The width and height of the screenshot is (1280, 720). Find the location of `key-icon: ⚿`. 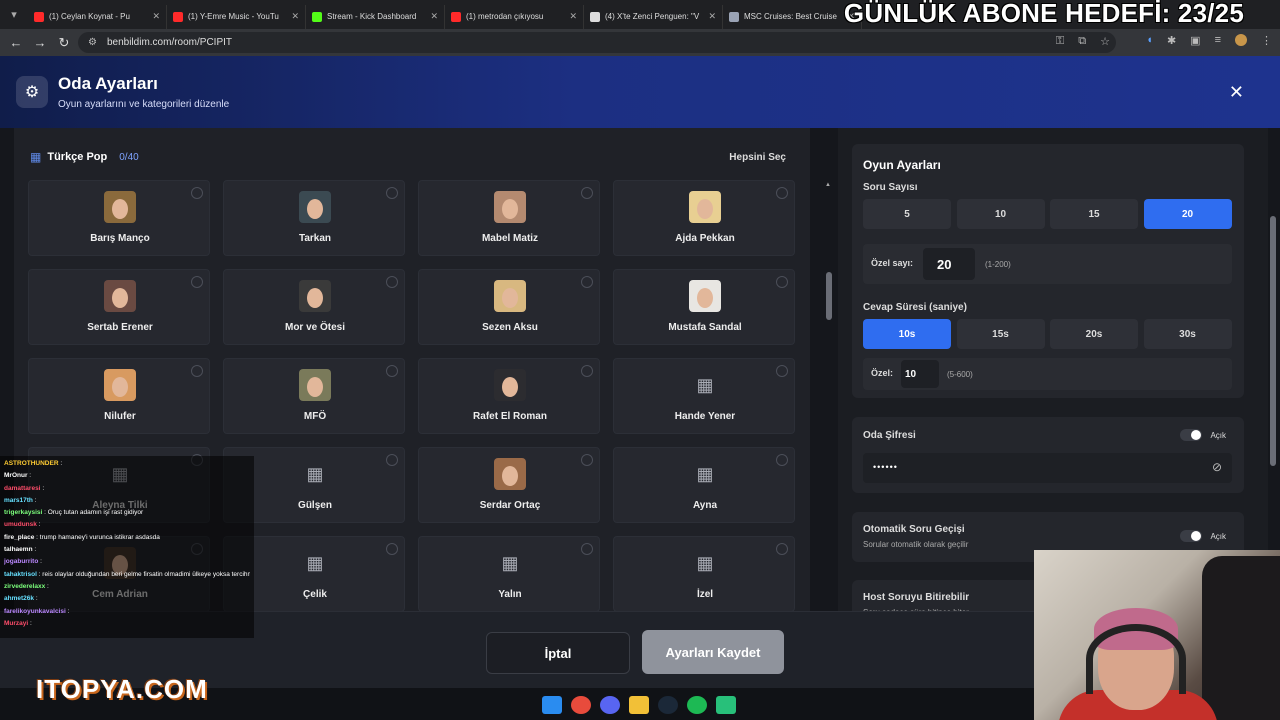

key-icon: ⚿ is located at coordinates (1060, 41).